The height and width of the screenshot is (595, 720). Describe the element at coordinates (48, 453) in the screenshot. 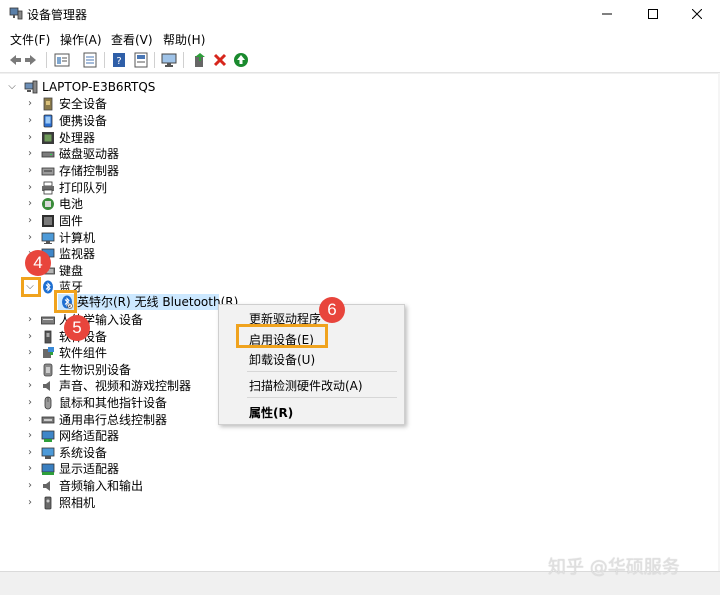

I see `system-icon` at that location.